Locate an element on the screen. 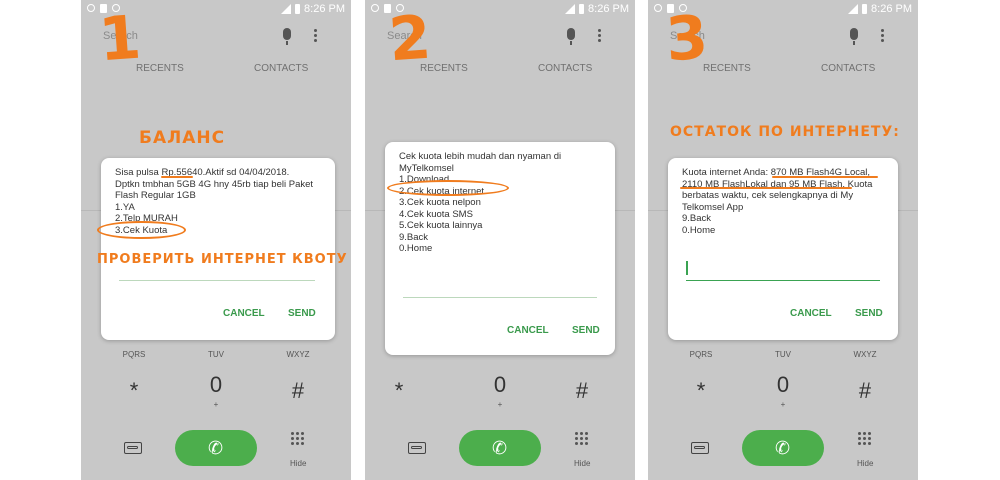 The height and width of the screenshot is (480, 1000). message-line: 3.Cek kuota nelpon is located at coordinates (440, 202).